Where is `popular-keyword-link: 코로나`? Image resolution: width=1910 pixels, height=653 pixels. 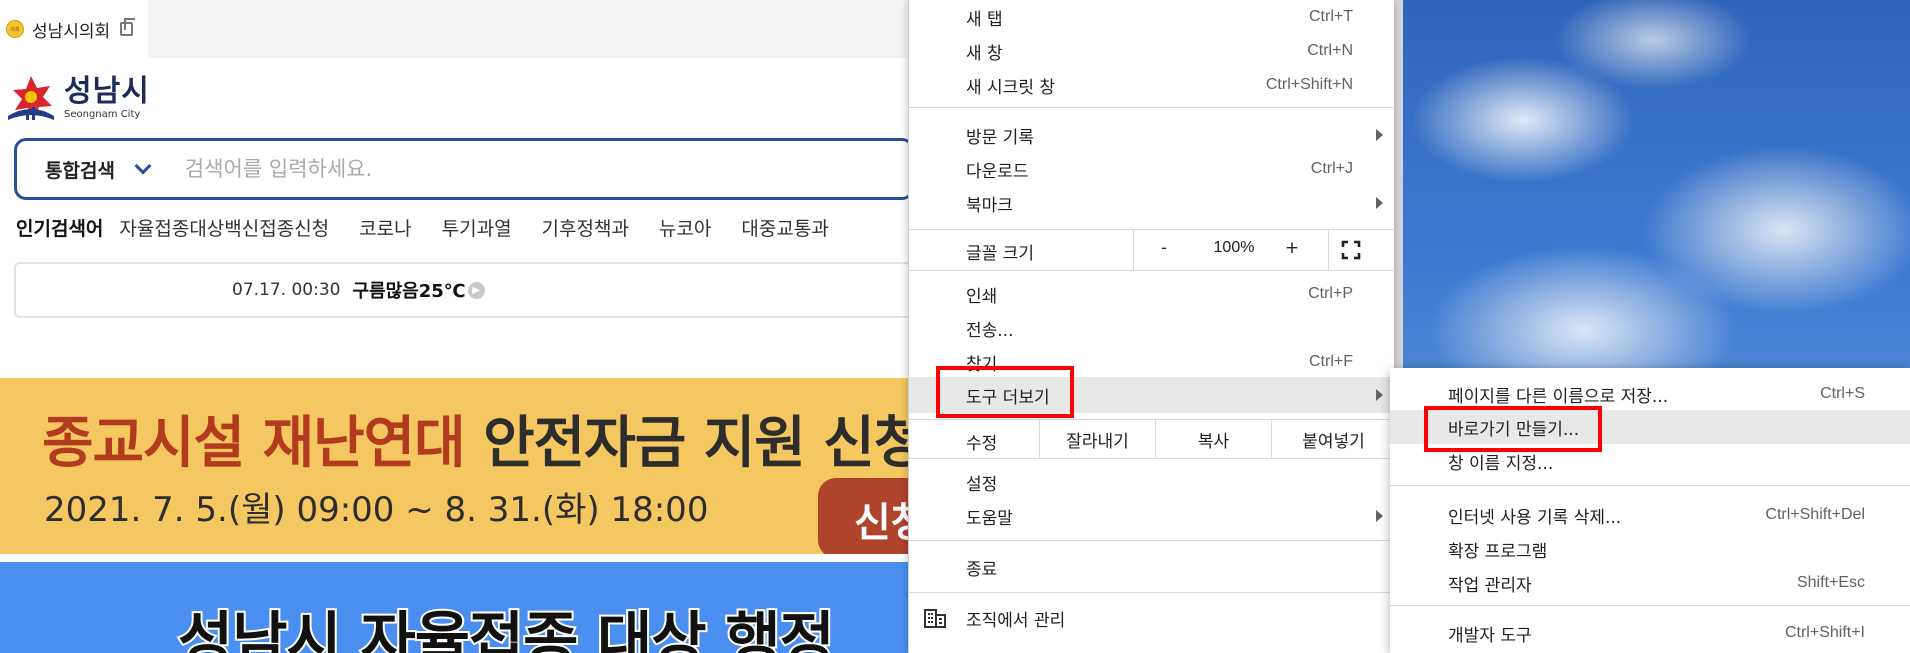 popular-keyword-link: 코로나 is located at coordinates (385, 227).